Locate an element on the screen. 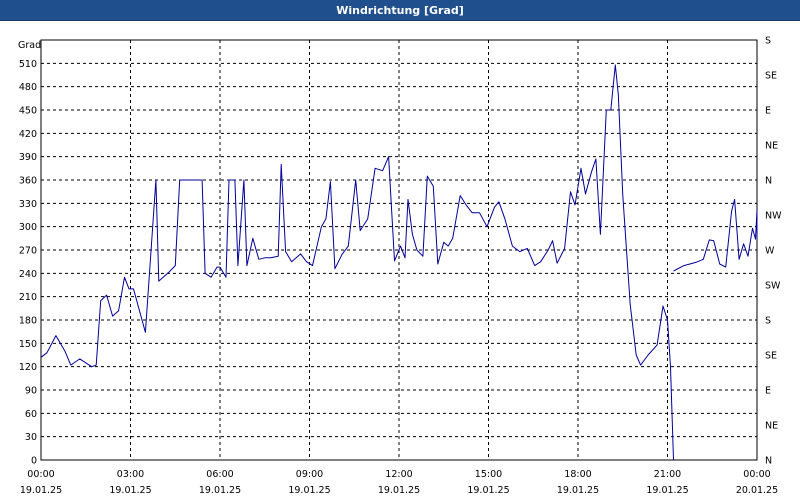 The height and width of the screenshot is (500, 800). wind-direction-series-line is located at coordinates (715, 235).